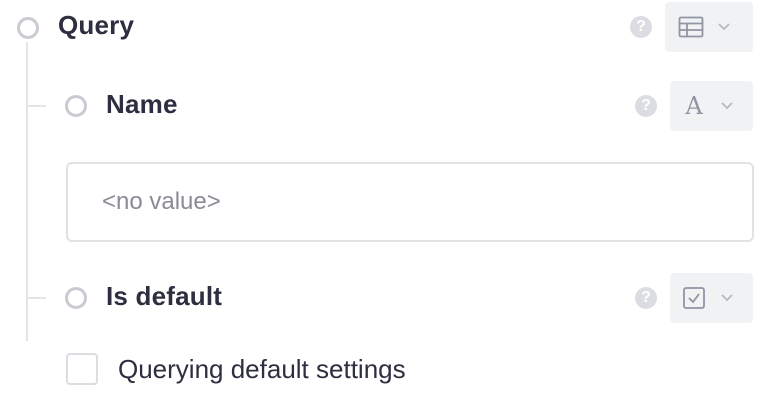 Image resolution: width=774 pixels, height=420 pixels. I want to click on query-label: Query, so click(96, 25).